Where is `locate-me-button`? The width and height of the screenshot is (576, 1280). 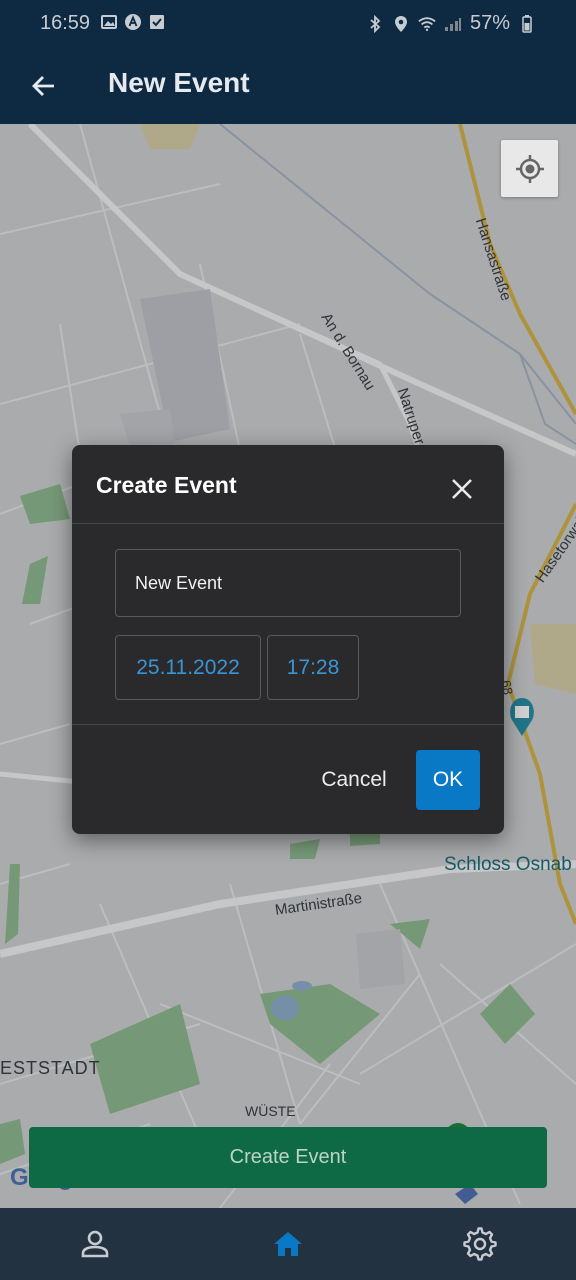
locate-me-button is located at coordinates (529, 168).